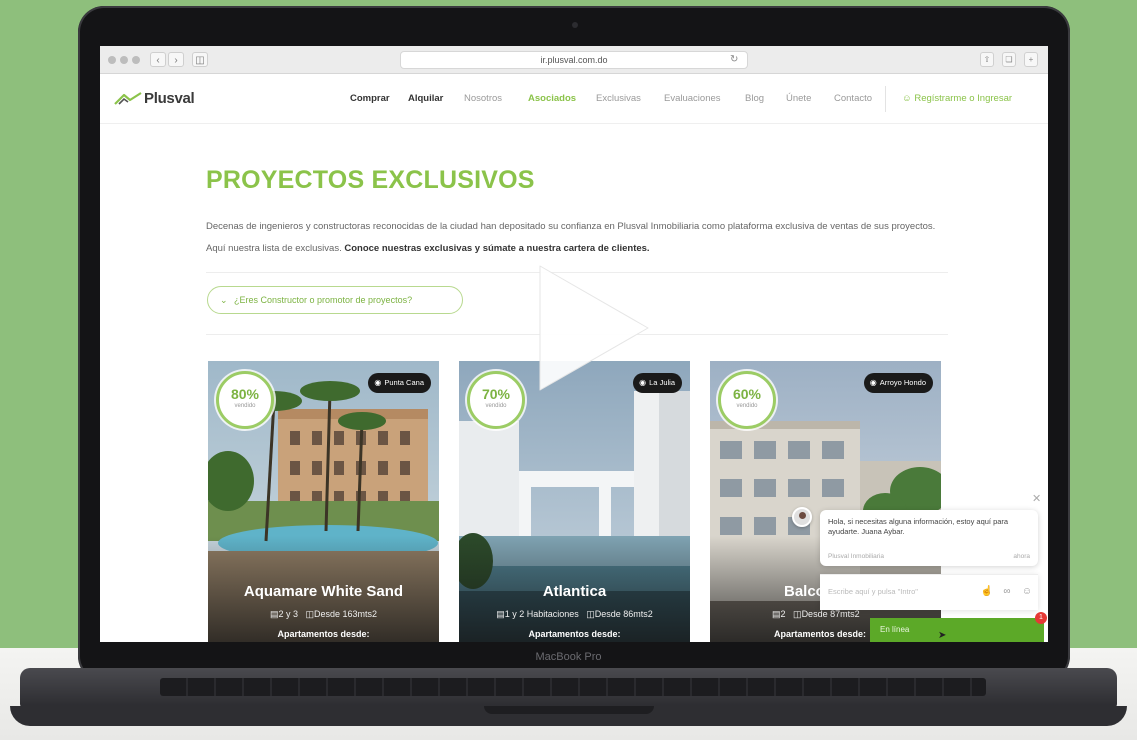 This screenshot has height=740, width=1137. Describe the element at coordinates (783, 614) in the screenshot. I see `rooms-value: 2` at that location.